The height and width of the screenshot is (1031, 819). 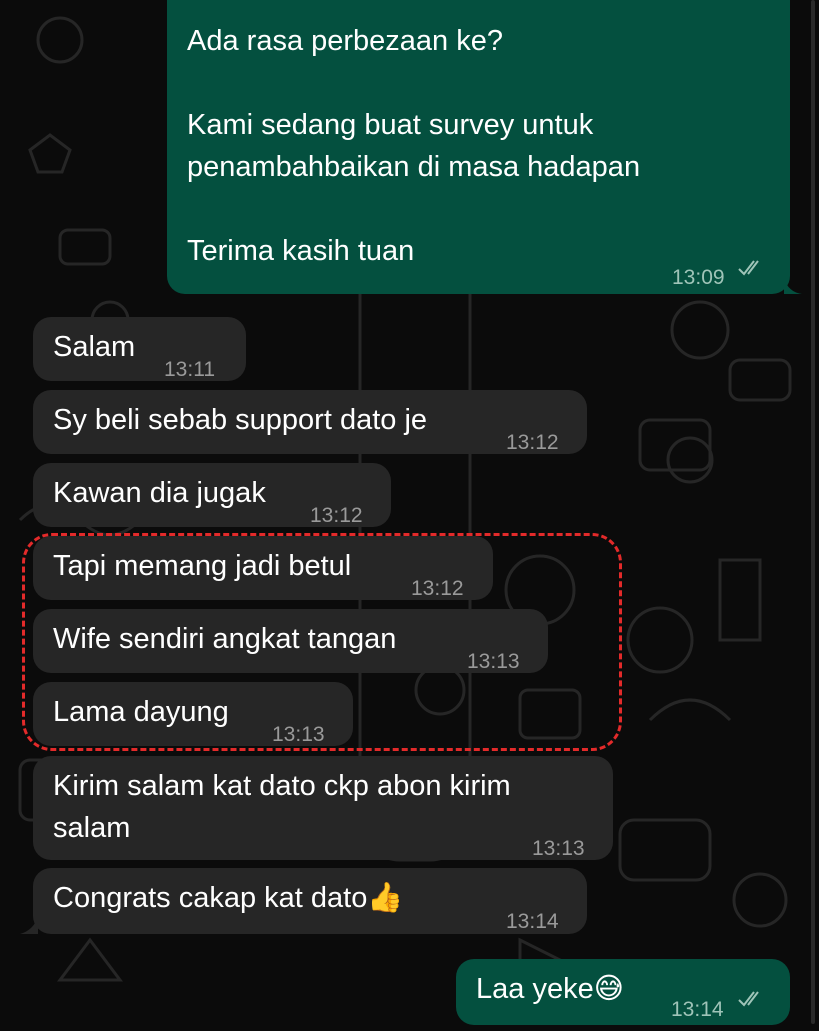 I want to click on message-text: Tapi memang jadi betul, so click(x=202, y=566).